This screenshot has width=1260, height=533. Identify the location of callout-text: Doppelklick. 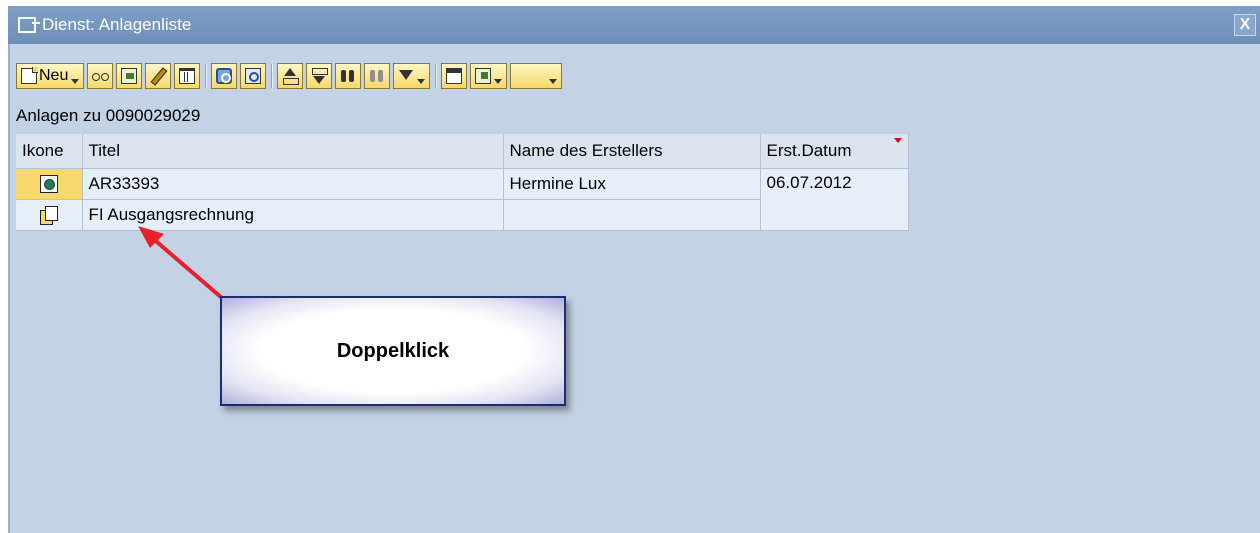
(393, 350).